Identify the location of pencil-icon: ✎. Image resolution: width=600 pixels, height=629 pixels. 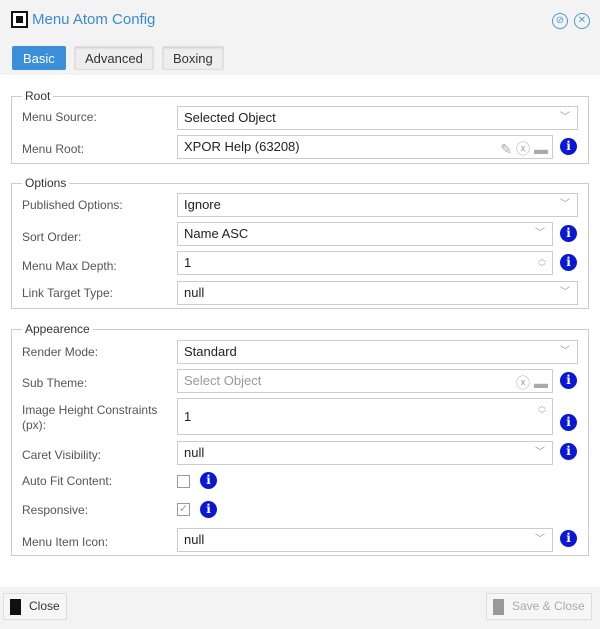
(506, 149).